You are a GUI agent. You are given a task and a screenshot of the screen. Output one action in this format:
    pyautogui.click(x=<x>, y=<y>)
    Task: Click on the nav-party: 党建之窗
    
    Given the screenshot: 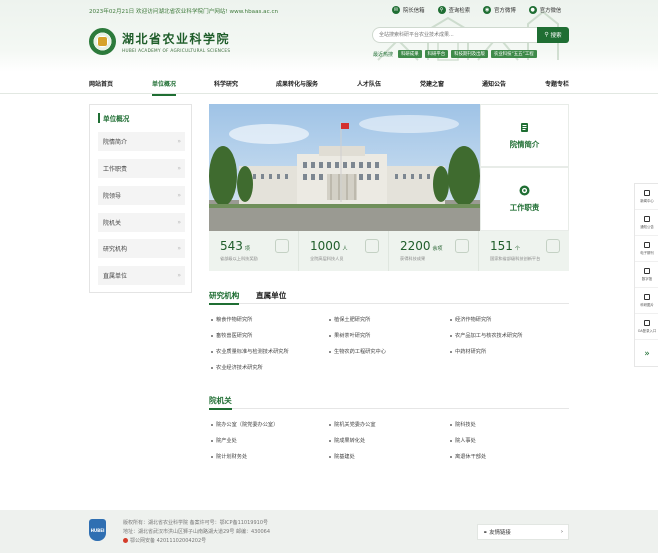 What is the action you would take?
    pyautogui.click(x=432, y=83)
    